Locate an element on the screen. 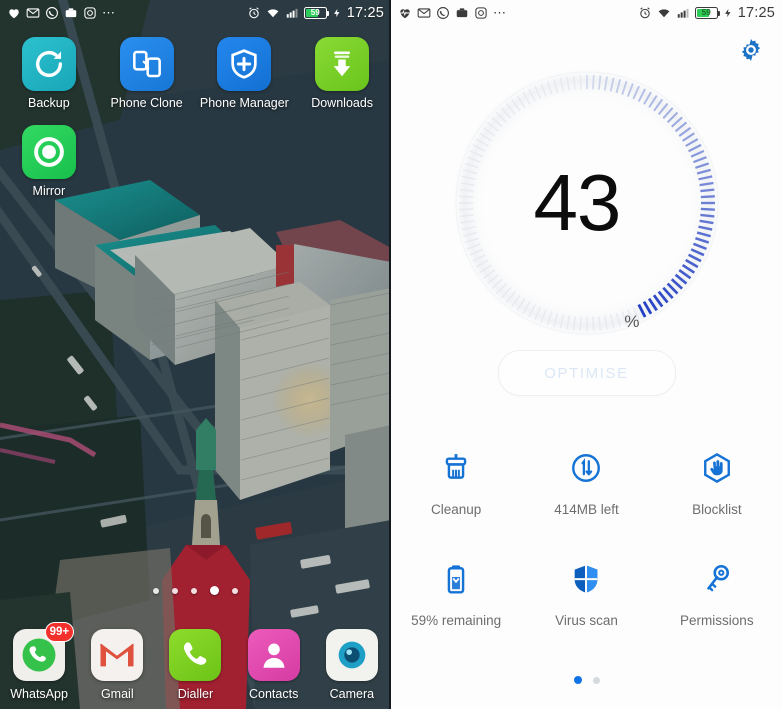 The width and height of the screenshot is (782, 709). camera-icon is located at coordinates (351, 655).